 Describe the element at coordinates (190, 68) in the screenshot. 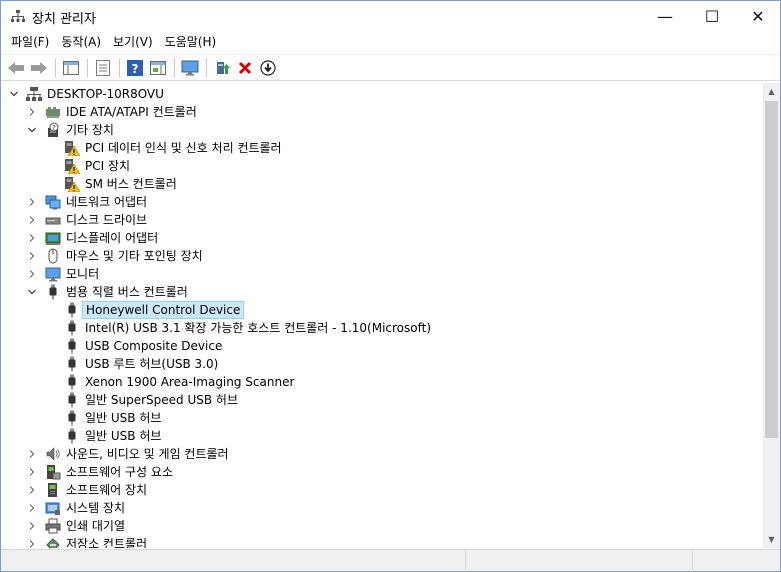

I see `scan-hardware-button` at that location.